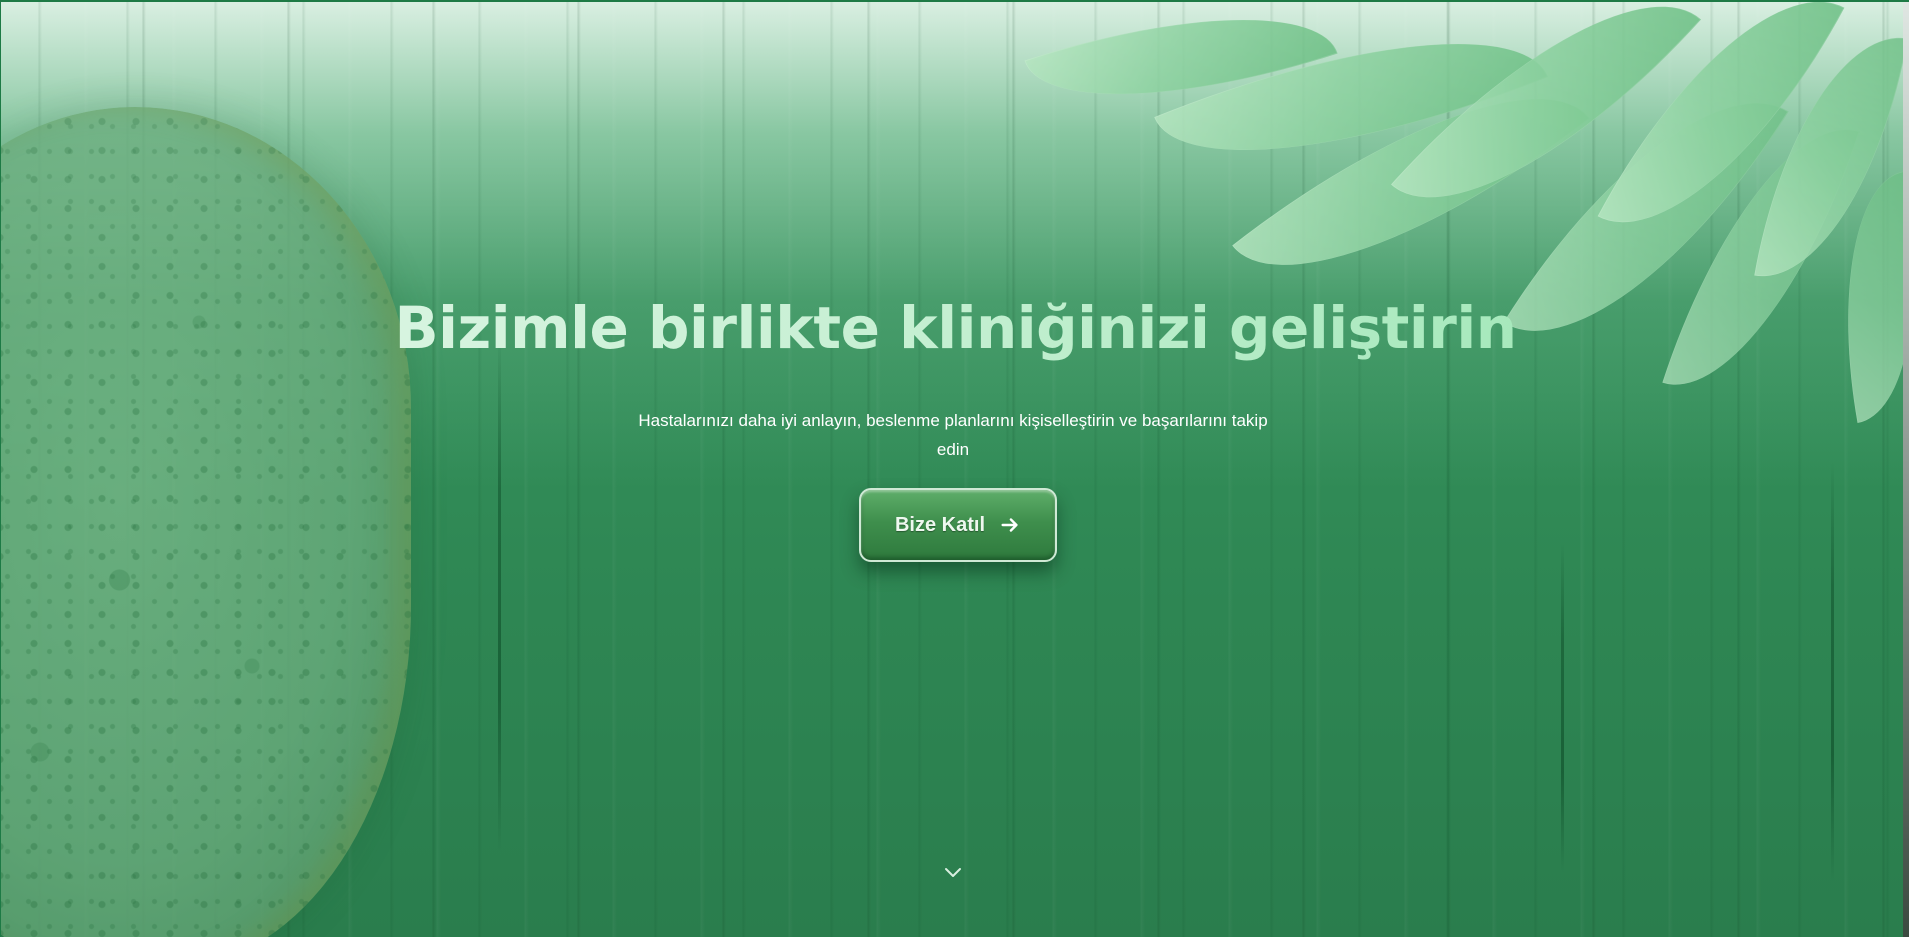  What do you see at coordinates (953, 873) in the screenshot?
I see `chevron-down-icon` at bounding box center [953, 873].